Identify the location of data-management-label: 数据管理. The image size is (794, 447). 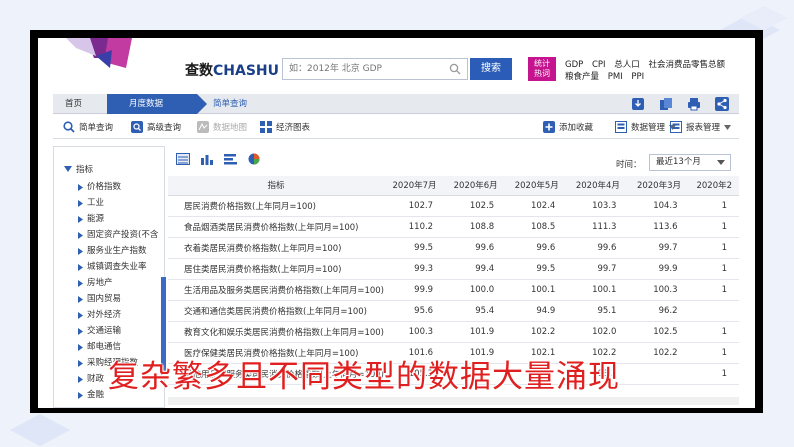
(648, 128).